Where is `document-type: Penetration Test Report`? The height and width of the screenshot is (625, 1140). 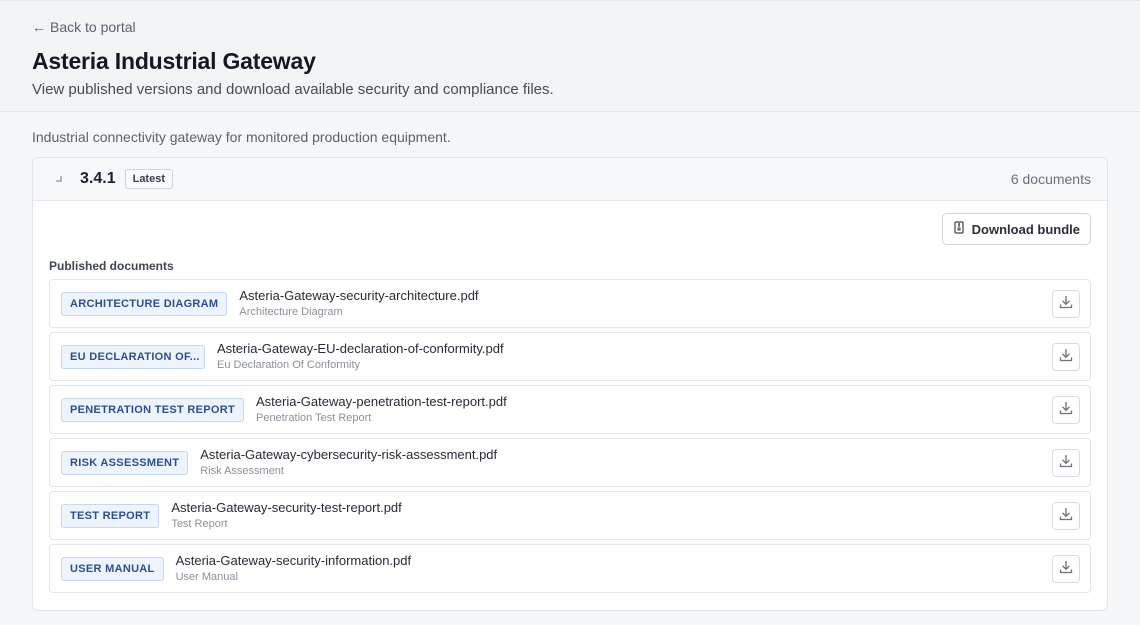 document-type: Penetration Test Report is located at coordinates (313, 418).